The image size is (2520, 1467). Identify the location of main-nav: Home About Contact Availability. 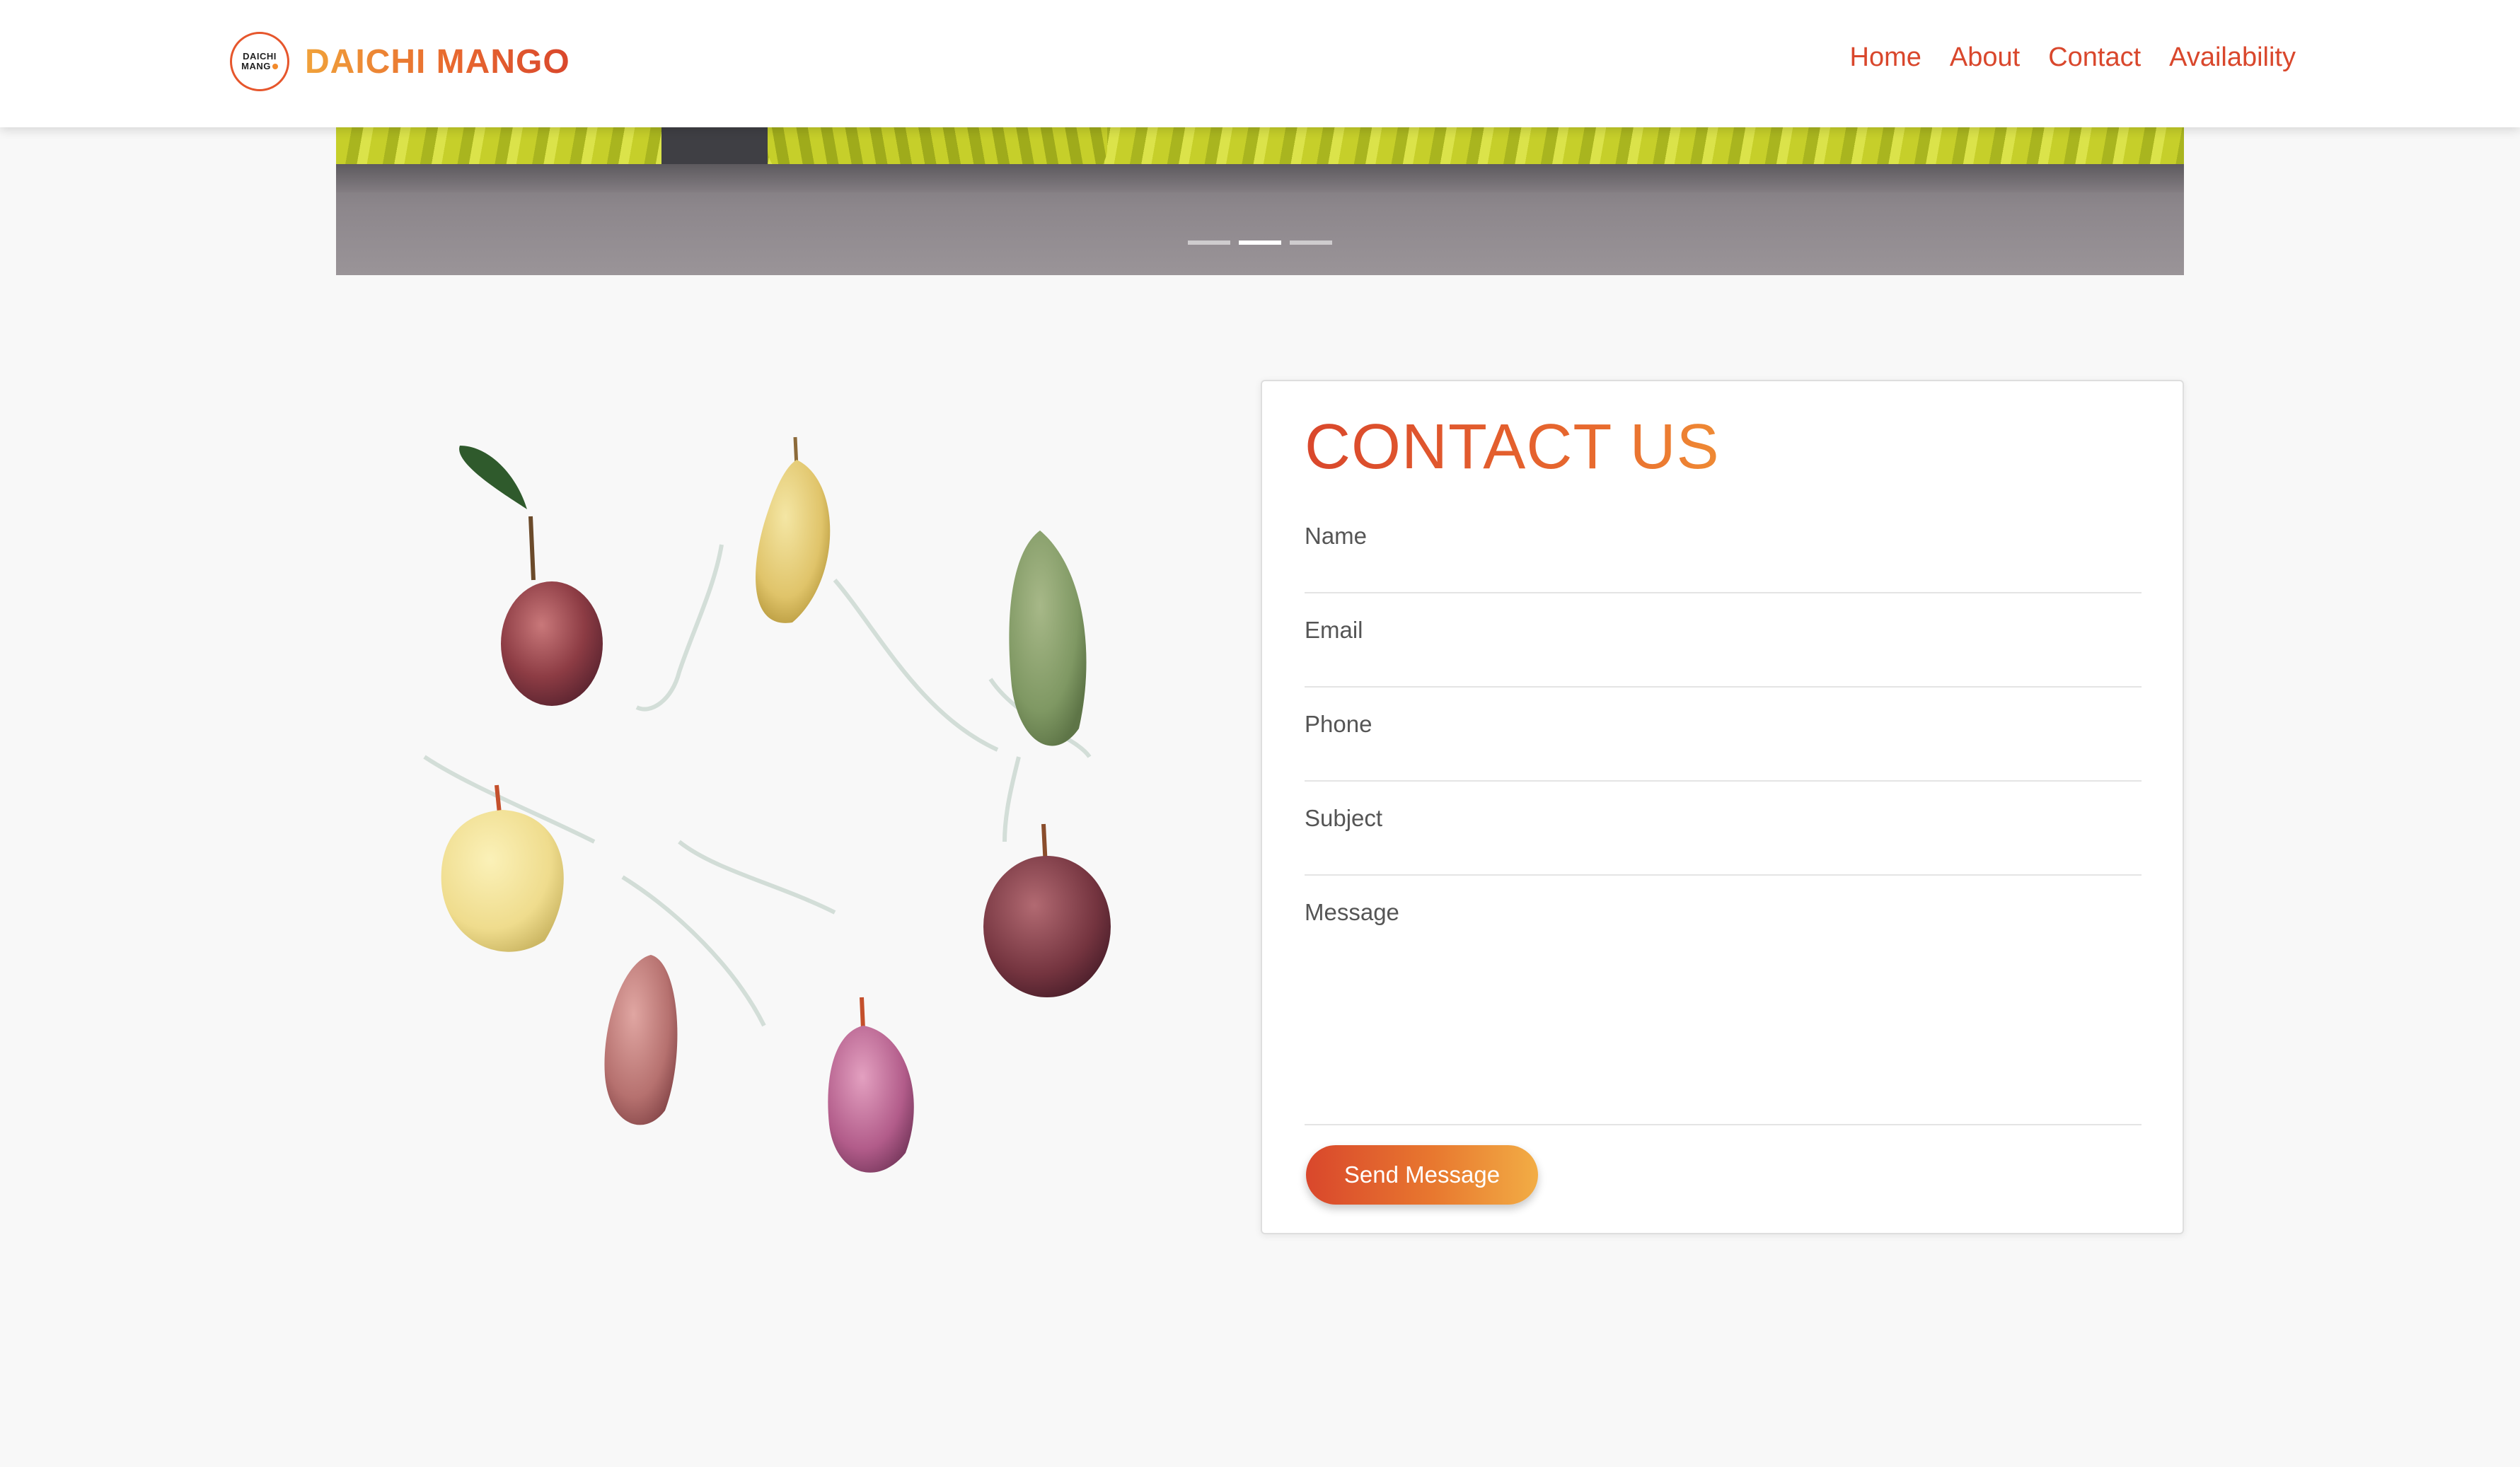
(2073, 57).